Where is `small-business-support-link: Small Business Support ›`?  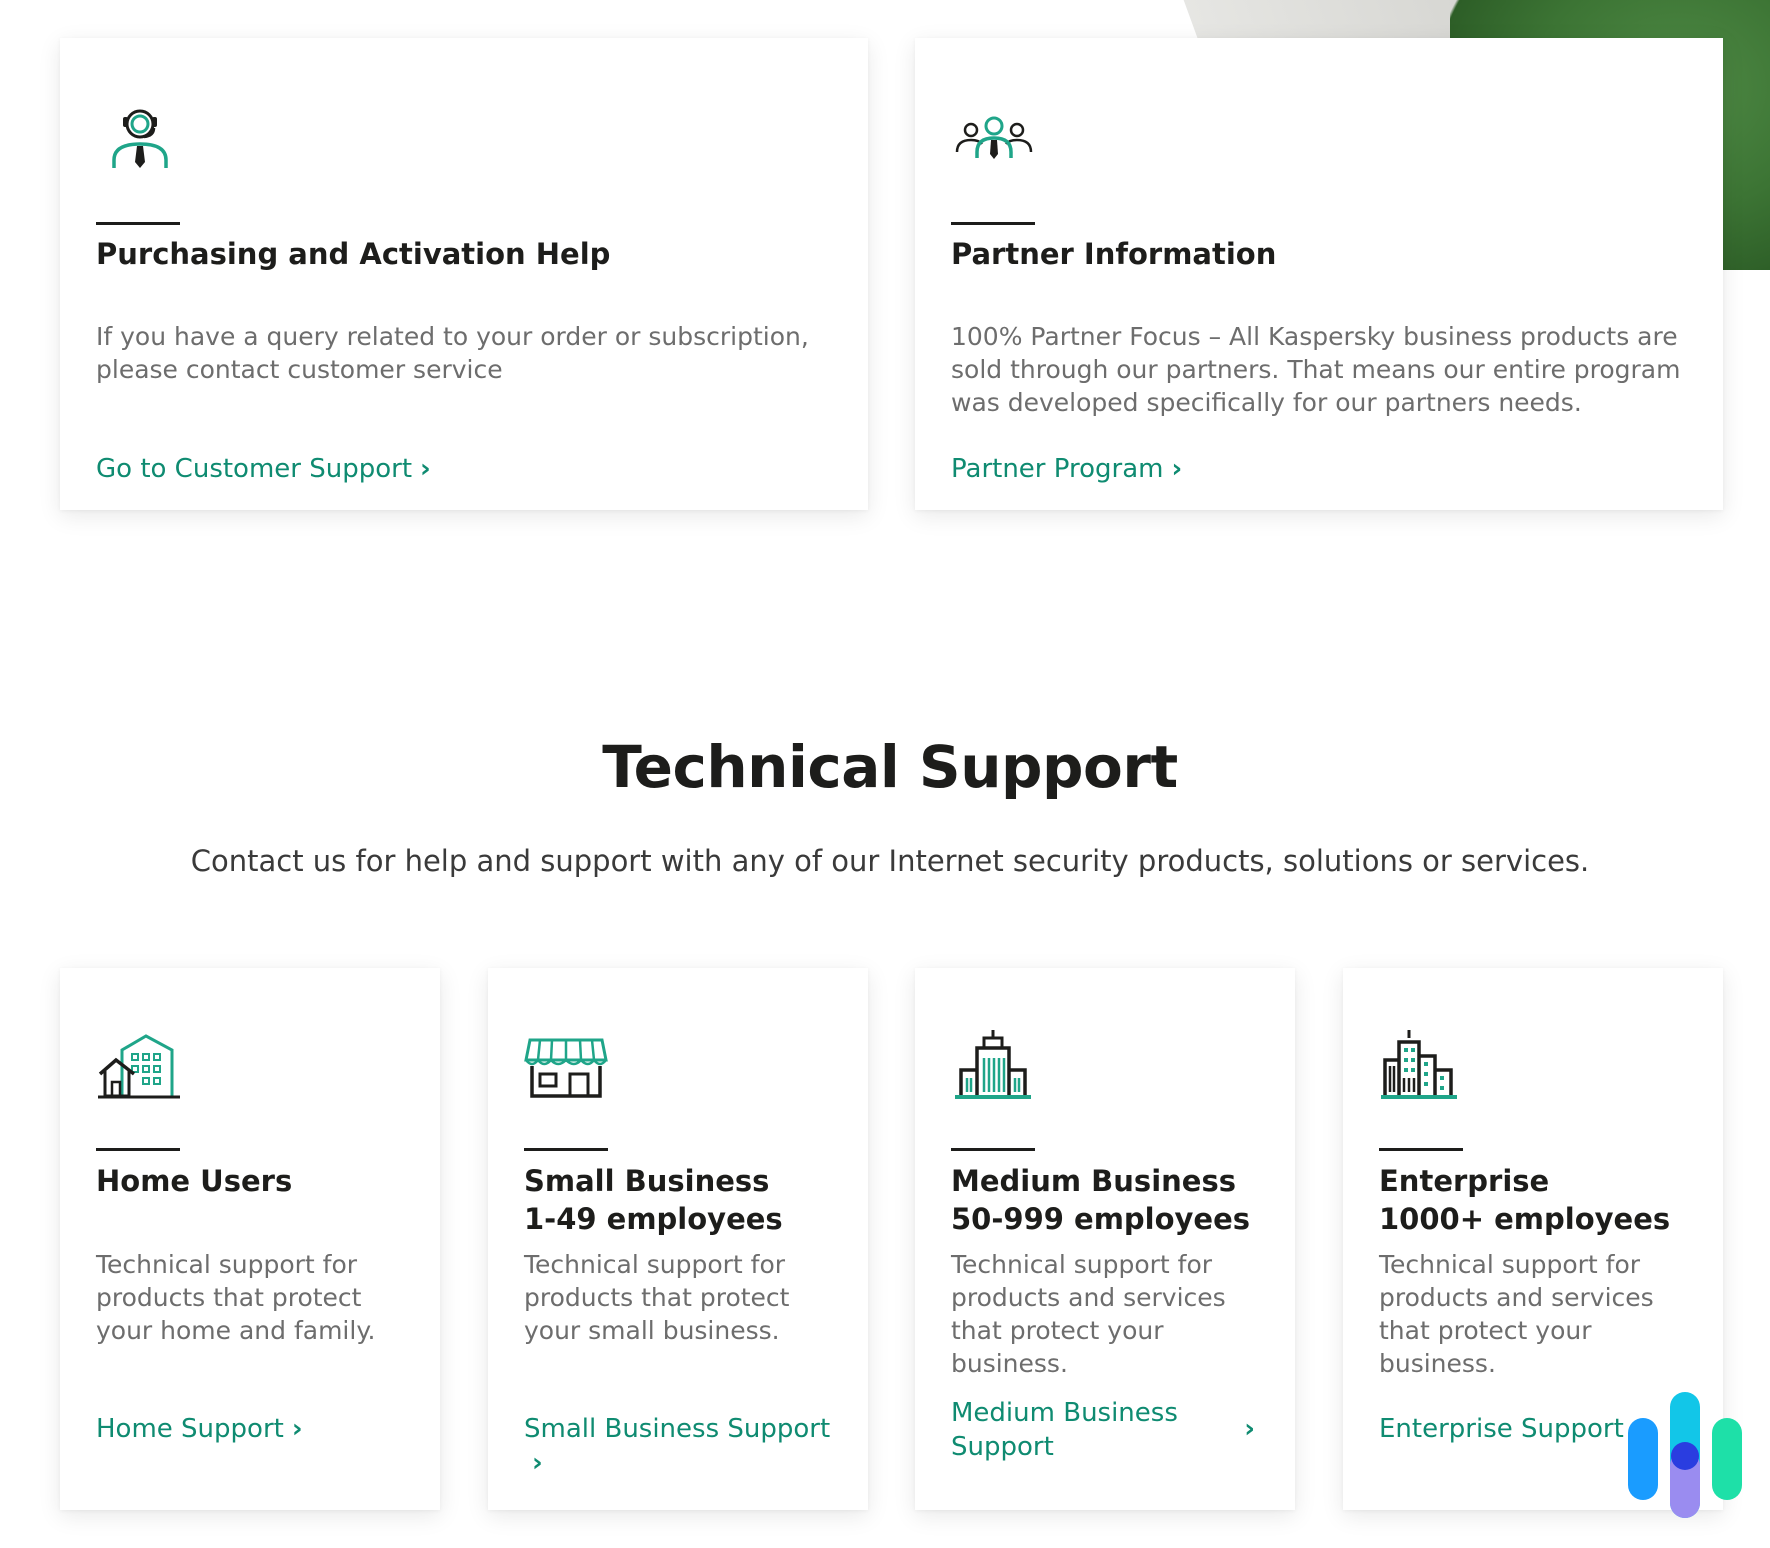
small-business-support-link: Small Business Support › is located at coordinates (681, 1446).